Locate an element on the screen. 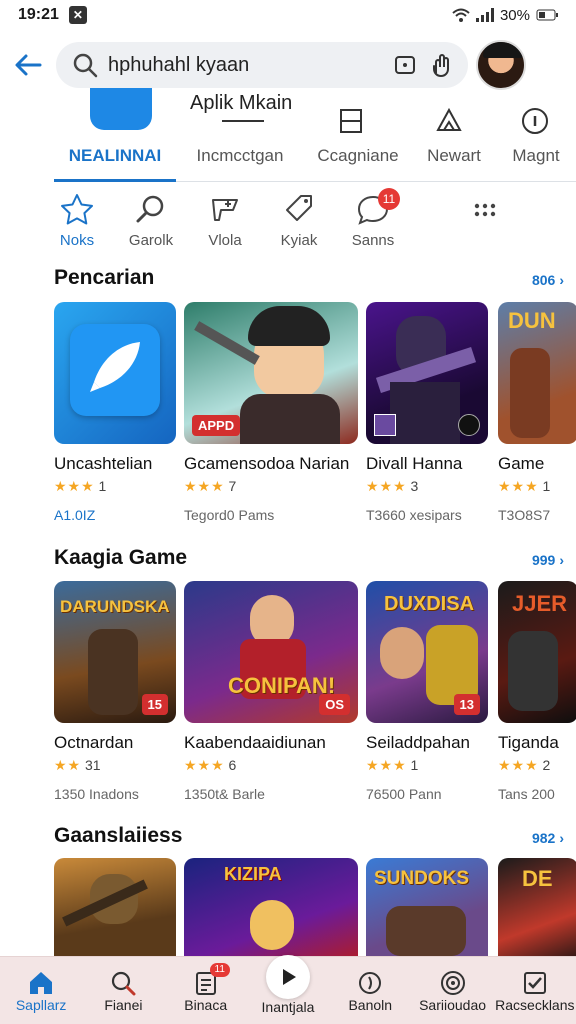  chevron-right-icon: › is located at coordinates (561, 280).